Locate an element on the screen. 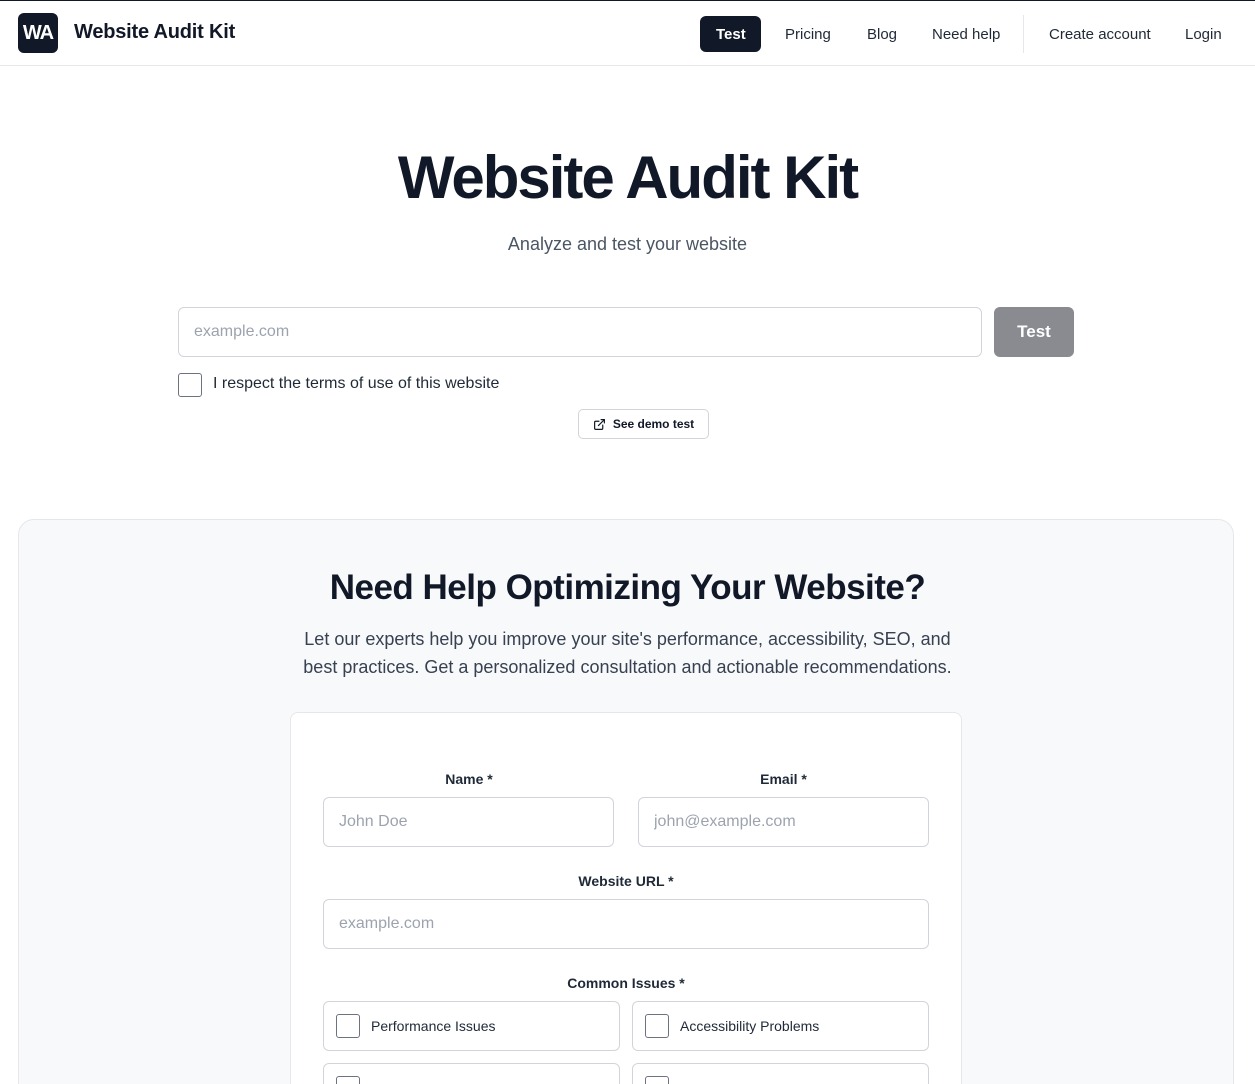 The image size is (1255, 1084). common-issues-label: Common Issues * is located at coordinates (626, 983).